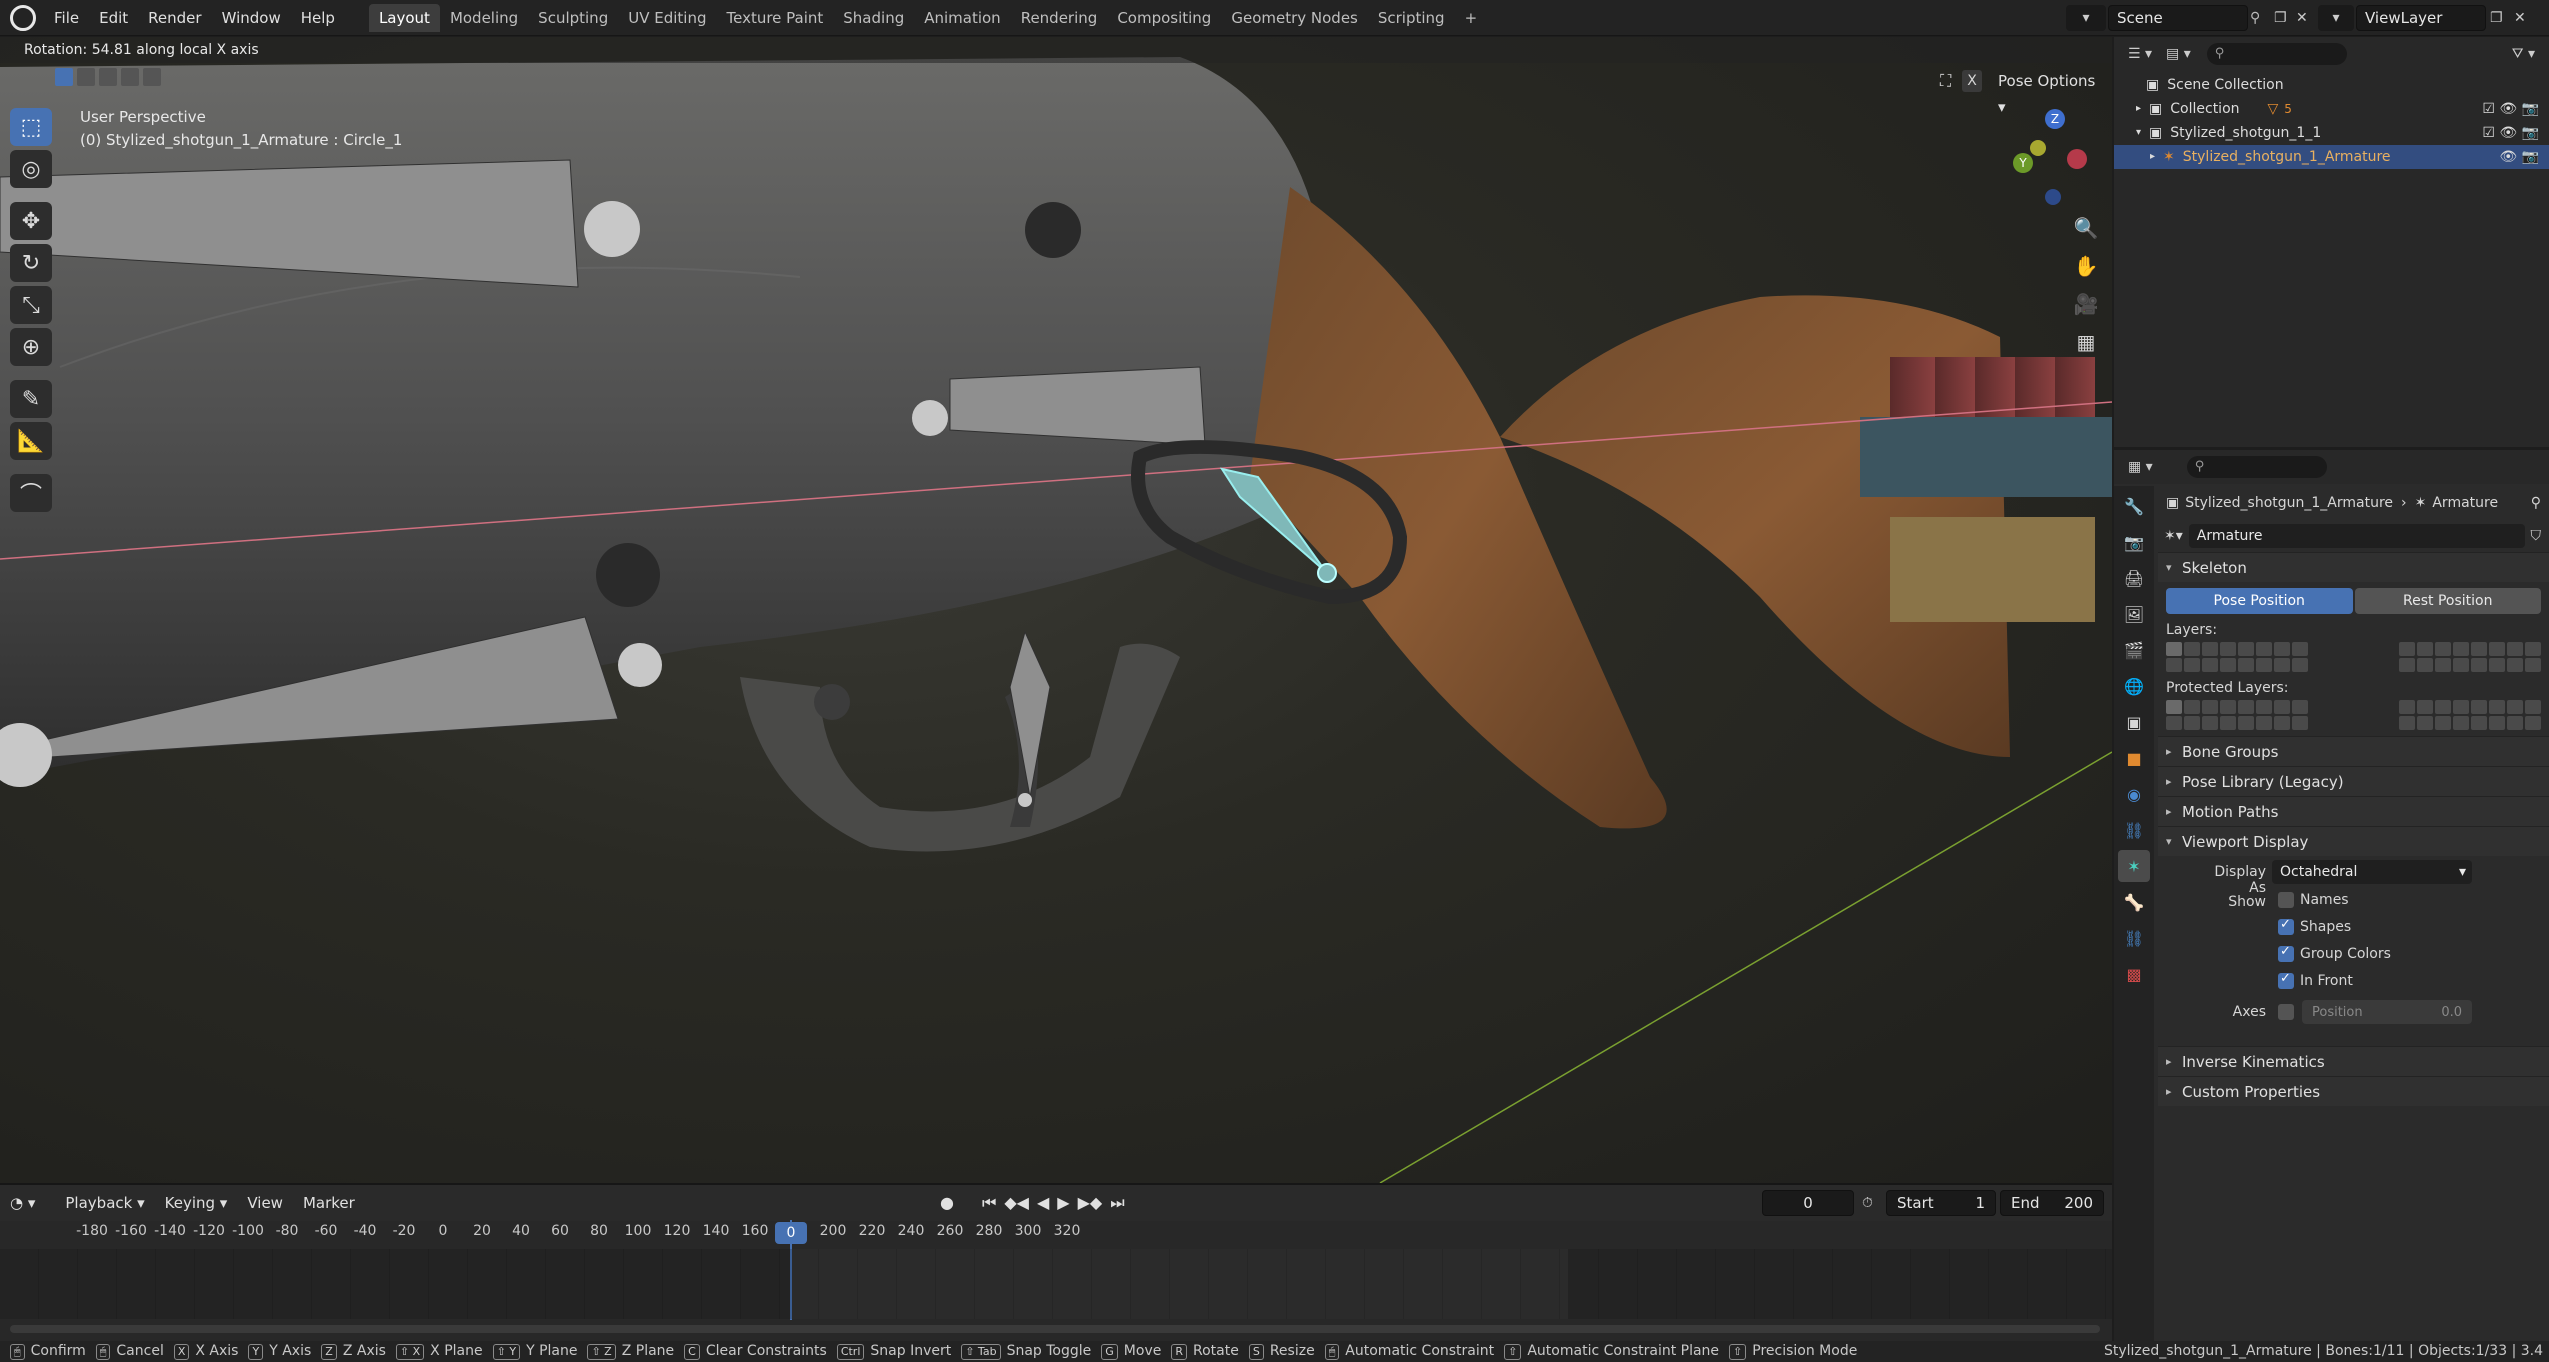 This screenshot has height=1362, width=2549. What do you see at coordinates (404, 17) in the screenshot?
I see `tab-layout: Layout` at bounding box center [404, 17].